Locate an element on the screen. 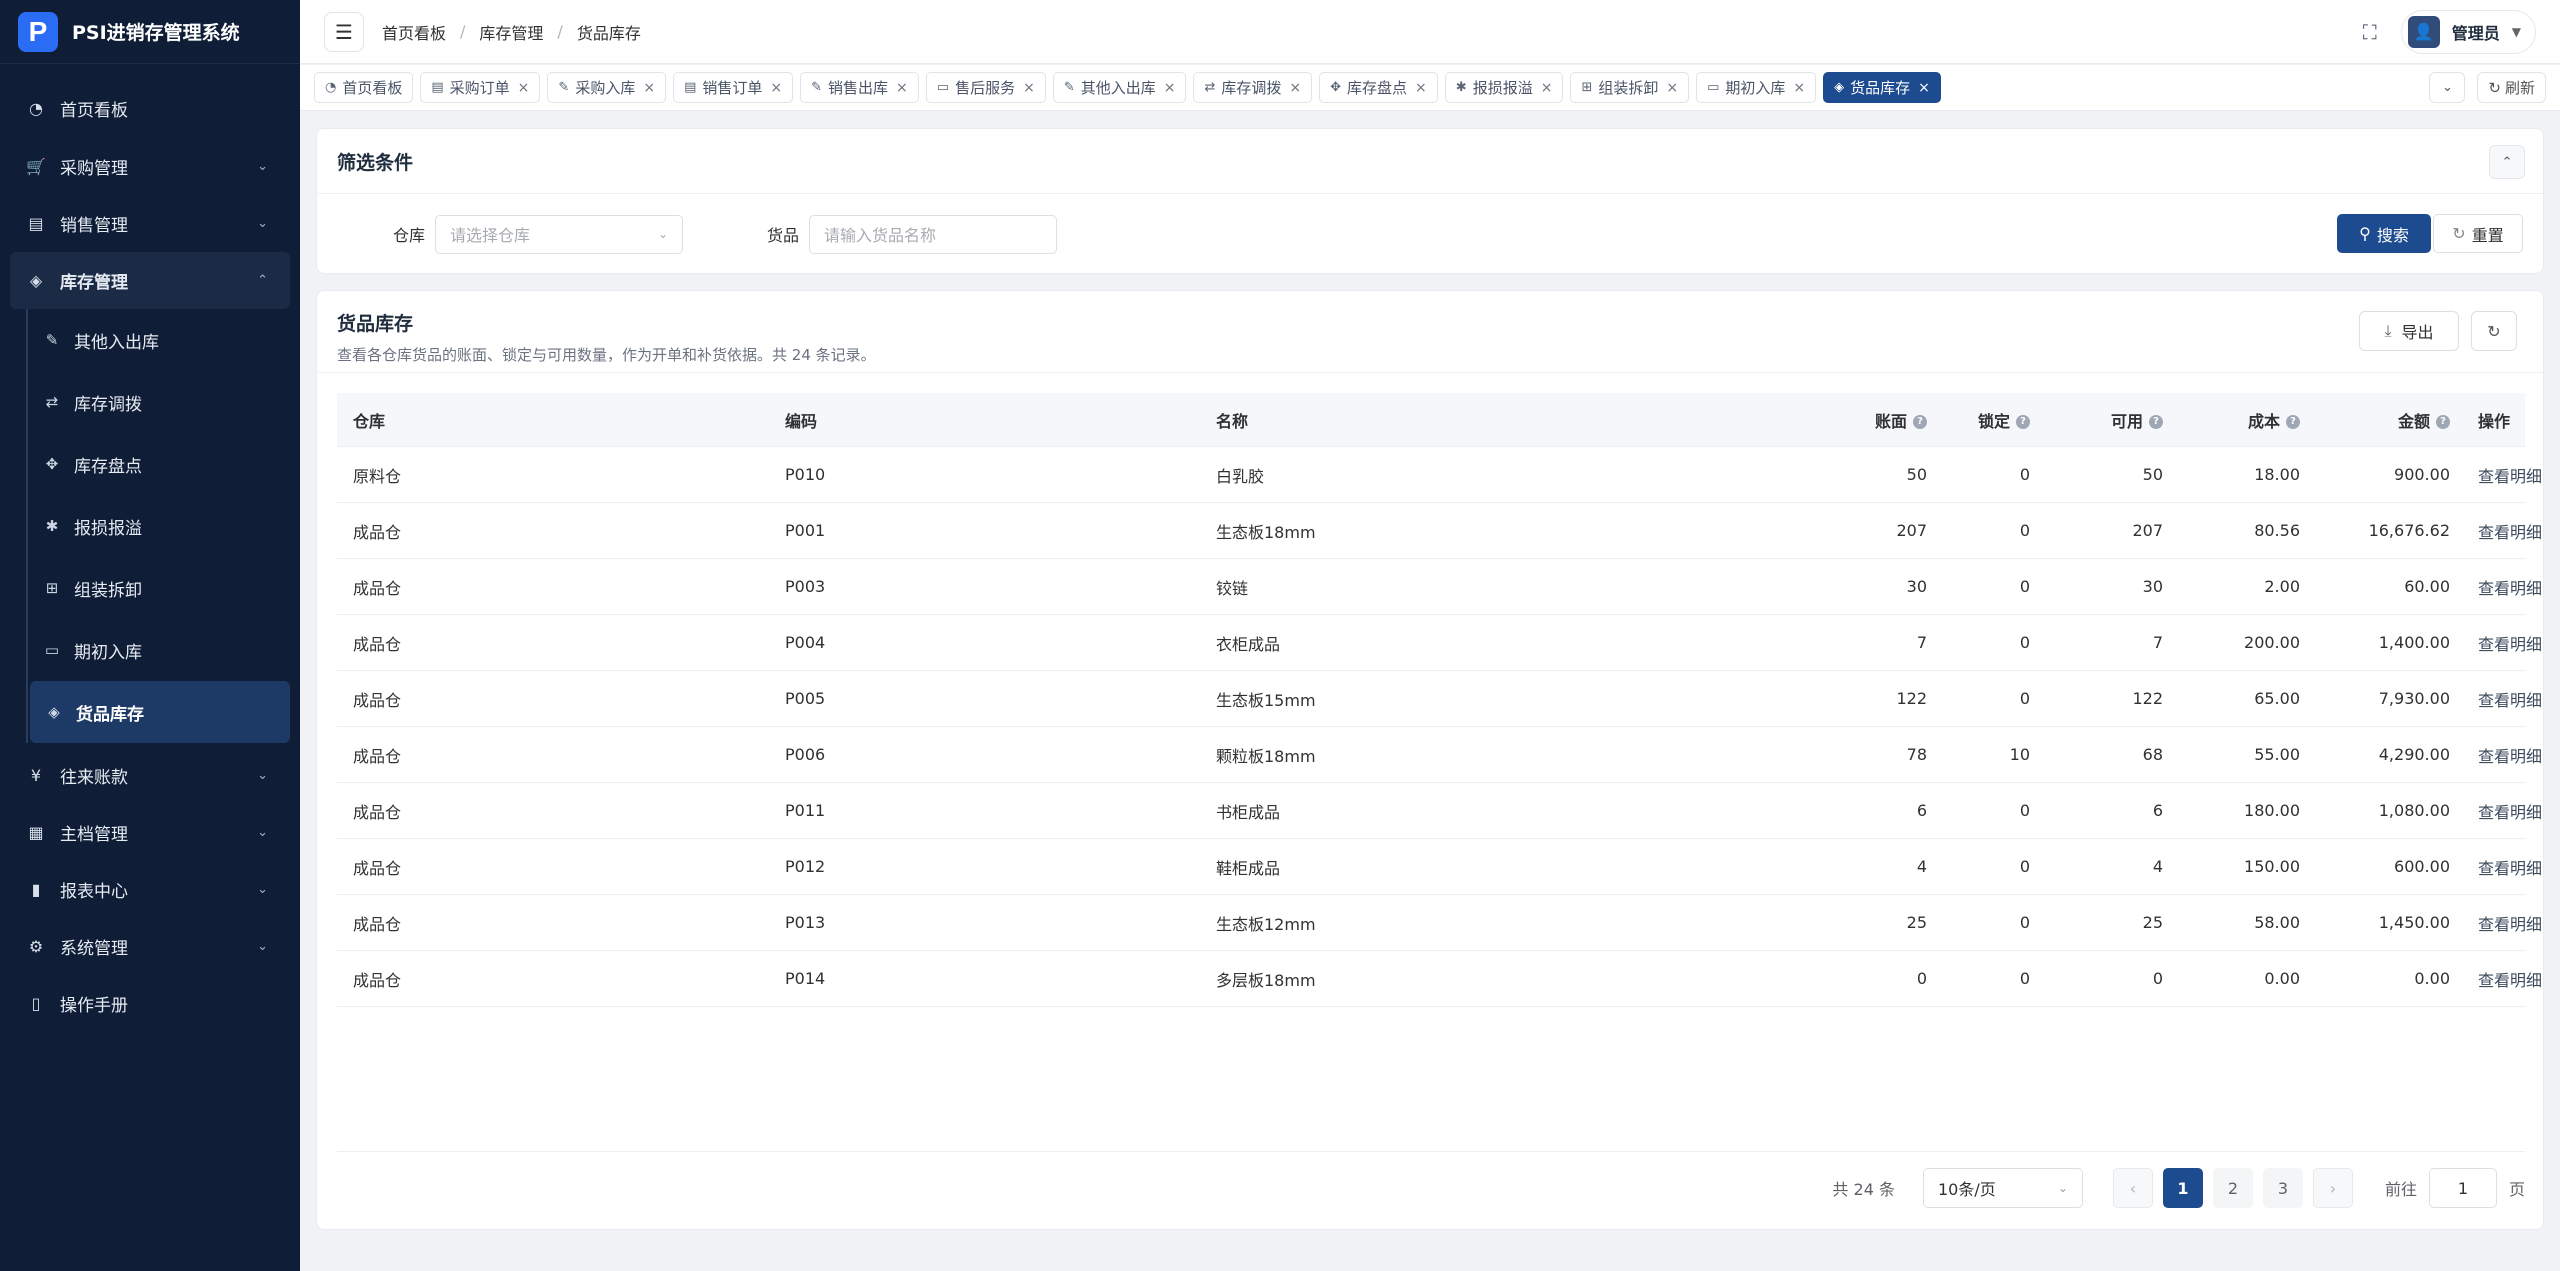 The height and width of the screenshot is (1271, 2560). tab-opening-stock: ▭ 期初入库 × is located at coordinates (1756, 87).